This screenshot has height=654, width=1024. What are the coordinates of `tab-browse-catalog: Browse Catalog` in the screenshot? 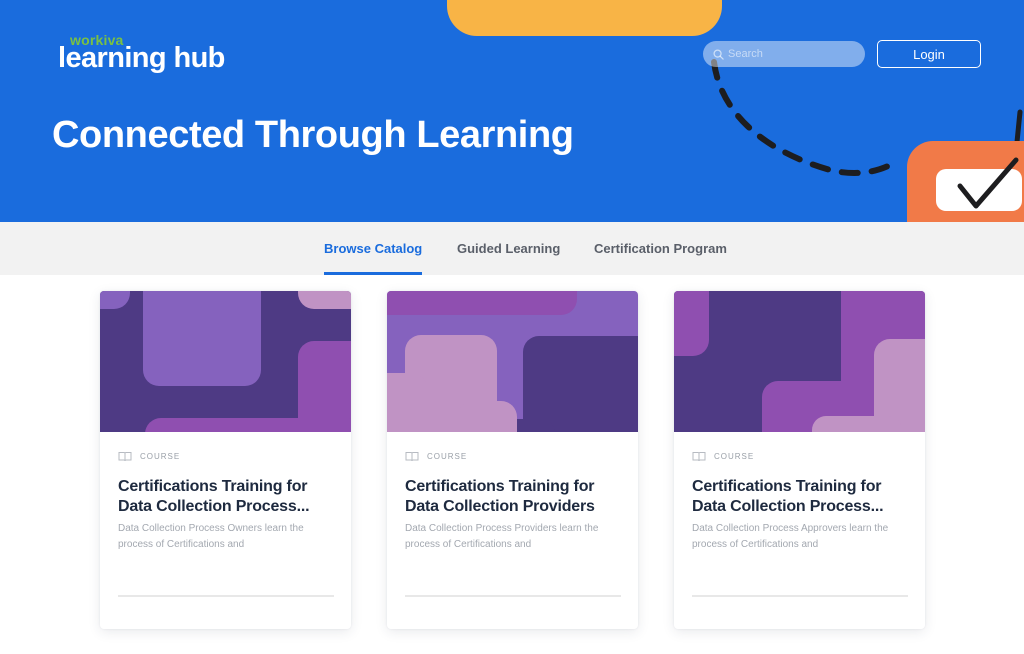 It's located at (373, 248).